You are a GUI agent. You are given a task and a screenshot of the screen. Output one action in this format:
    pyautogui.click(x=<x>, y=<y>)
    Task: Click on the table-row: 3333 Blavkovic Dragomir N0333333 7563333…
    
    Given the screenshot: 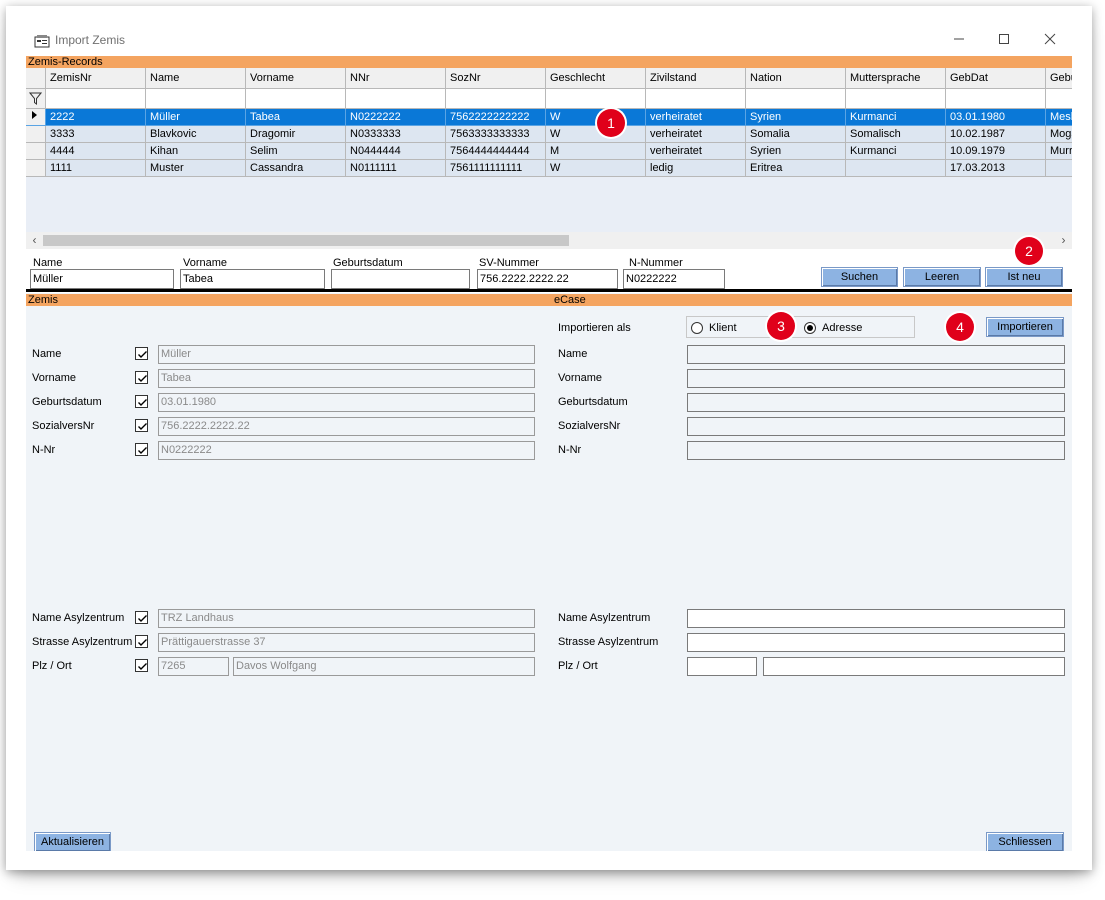 What is the action you would take?
    pyautogui.click(x=549, y=134)
    